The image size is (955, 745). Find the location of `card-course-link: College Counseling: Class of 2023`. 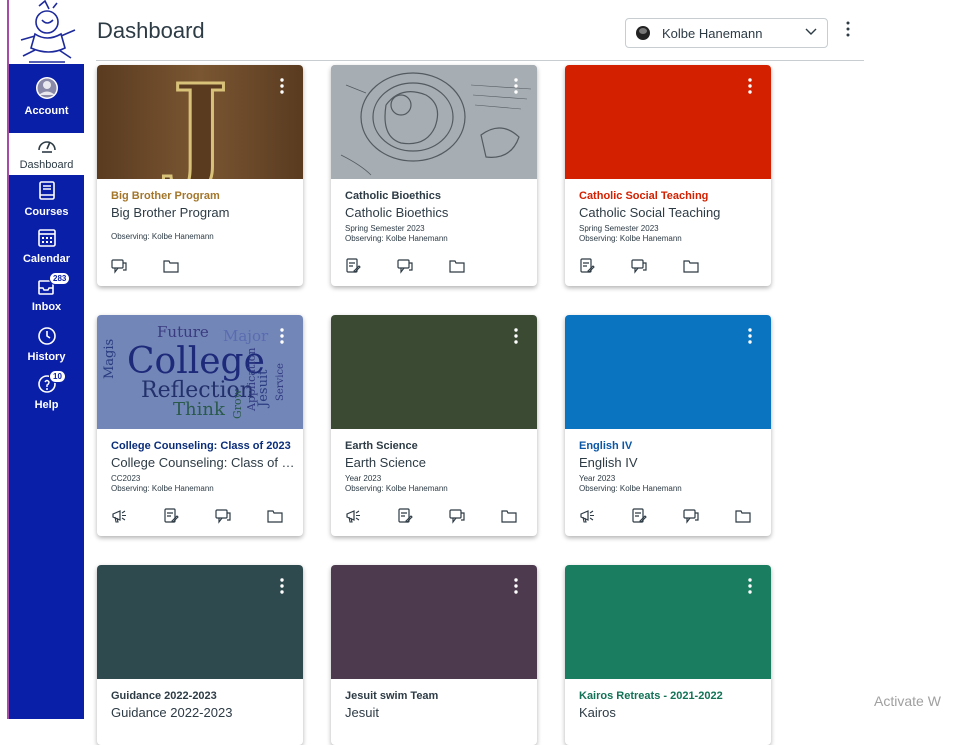

card-course-link: College Counseling: Class of 2023 is located at coordinates (203, 446).